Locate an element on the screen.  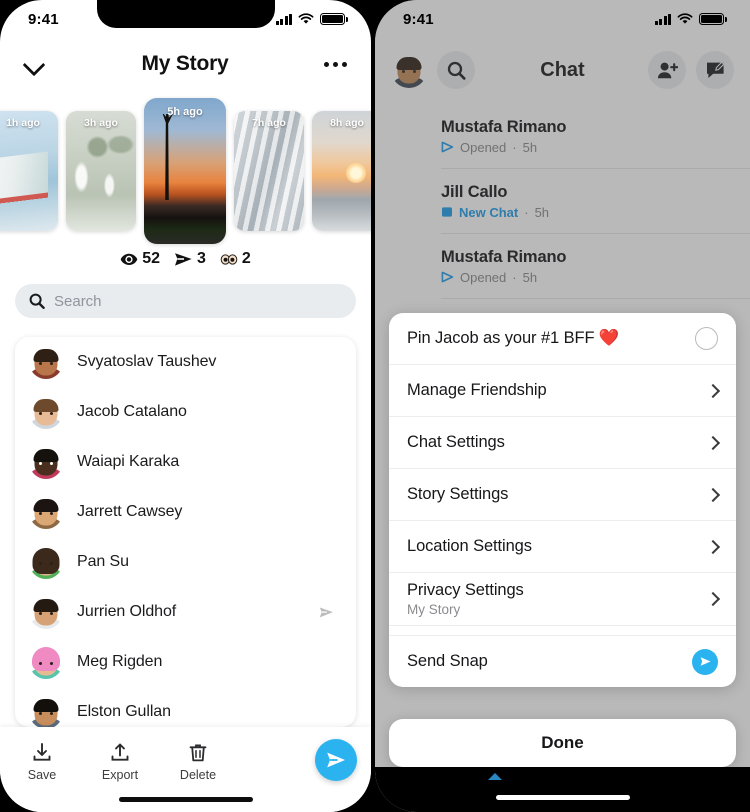
toolbar-label: Delete is located at coordinates (198, 775).